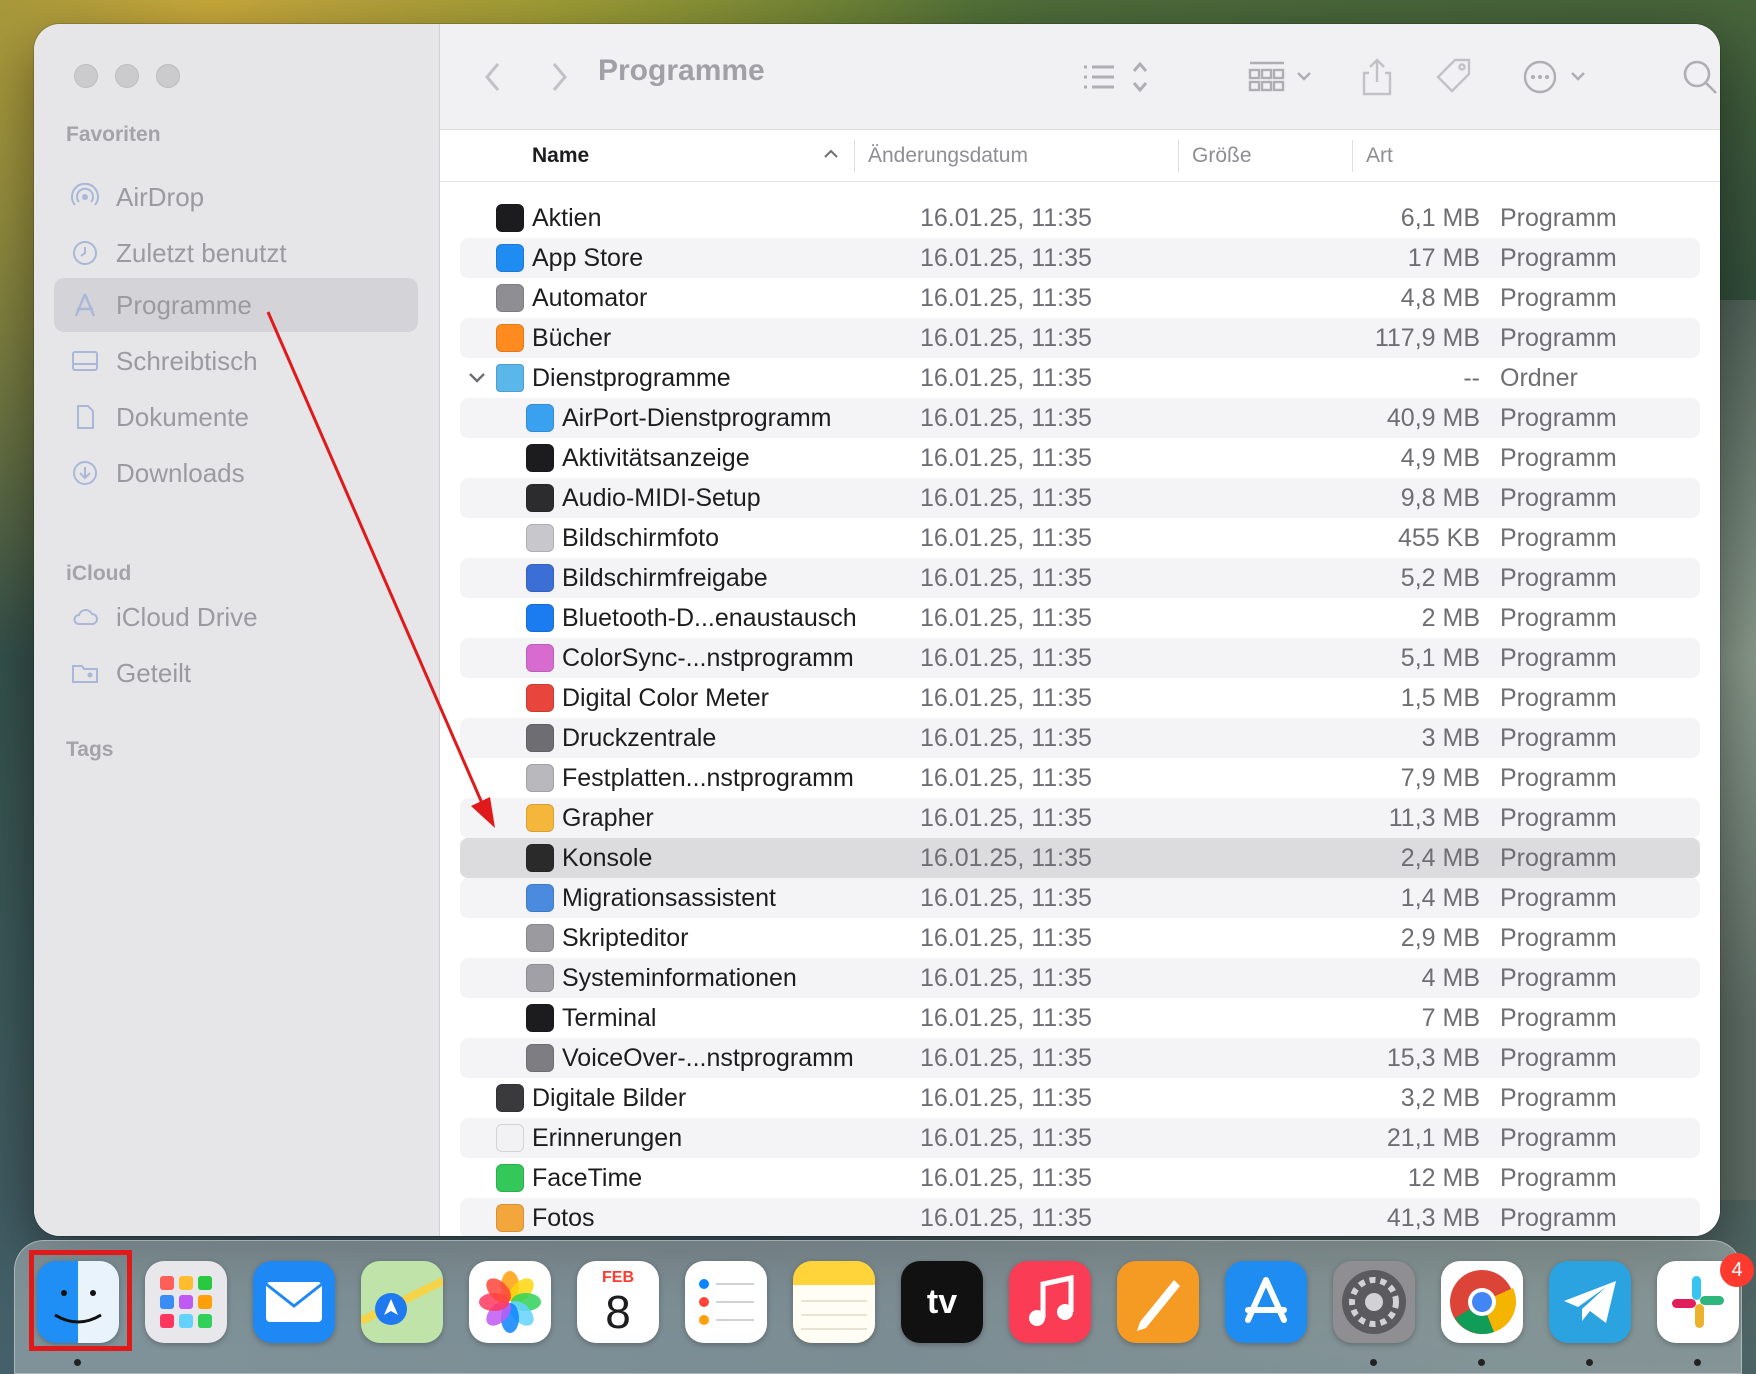 Image resolution: width=1756 pixels, height=1374 pixels. What do you see at coordinates (665, 578) in the screenshot?
I see `file-name: Bildschirmfreigabe` at bounding box center [665, 578].